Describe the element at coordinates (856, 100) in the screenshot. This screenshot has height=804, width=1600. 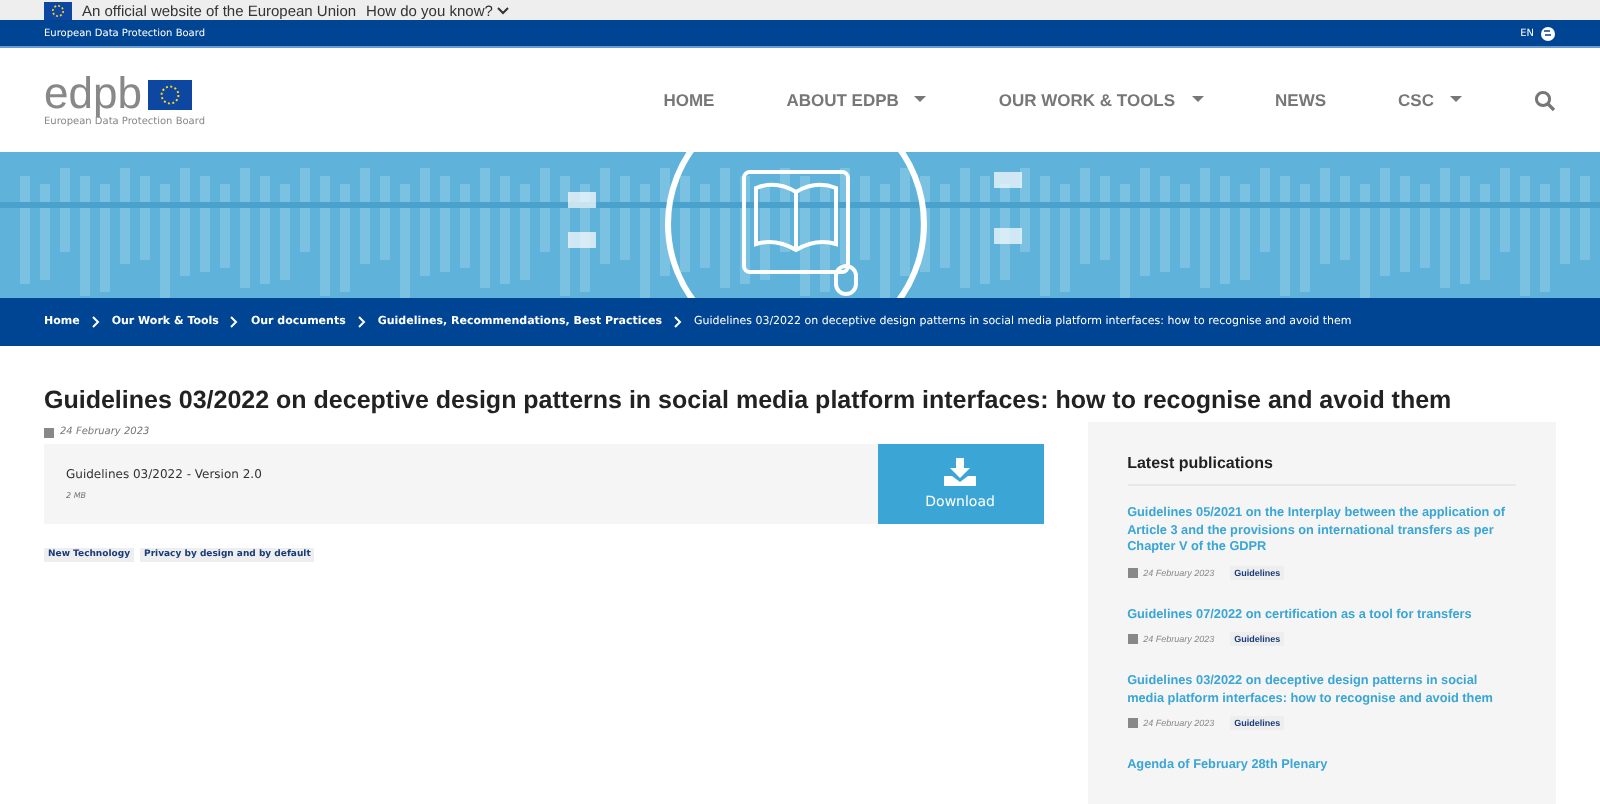
I see `nav-link: ABOUT EDPB` at that location.